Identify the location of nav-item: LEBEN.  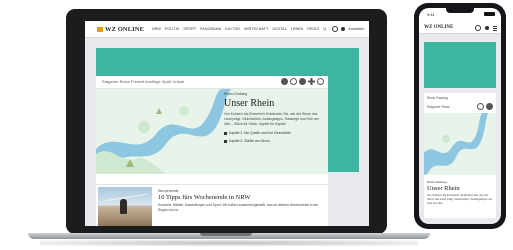
(297, 29).